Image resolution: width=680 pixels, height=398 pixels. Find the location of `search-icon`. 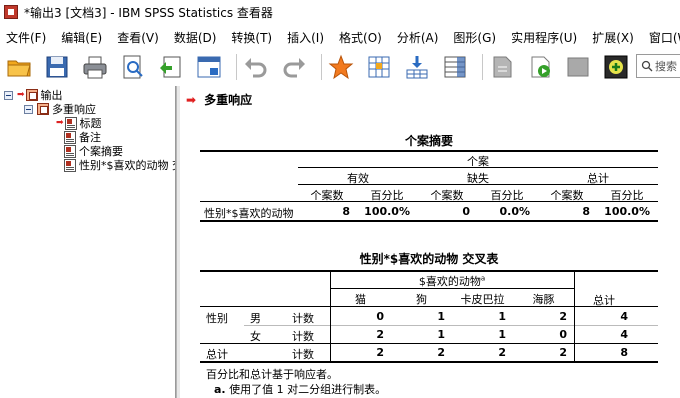

search-icon is located at coordinates (647, 66).